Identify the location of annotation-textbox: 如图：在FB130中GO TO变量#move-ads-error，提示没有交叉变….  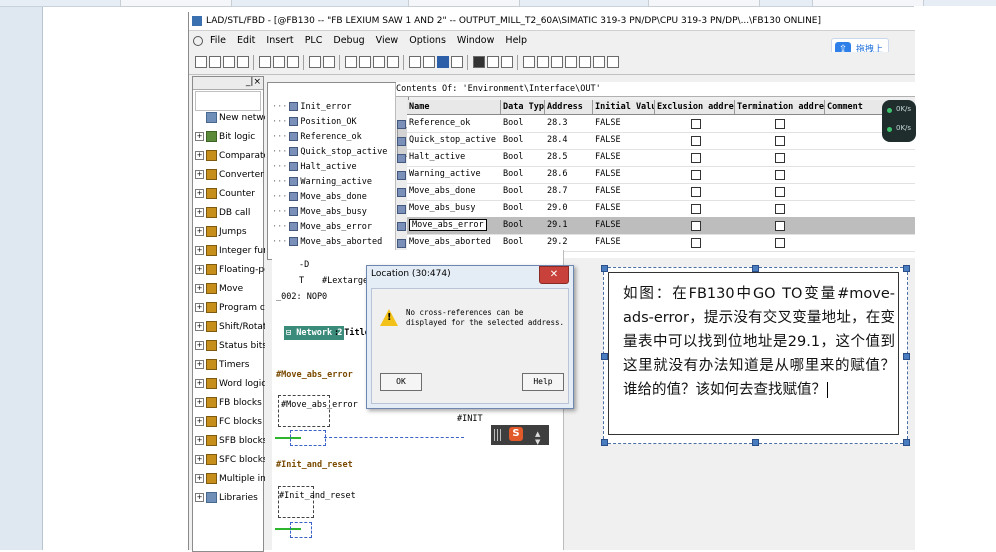
(755, 355).